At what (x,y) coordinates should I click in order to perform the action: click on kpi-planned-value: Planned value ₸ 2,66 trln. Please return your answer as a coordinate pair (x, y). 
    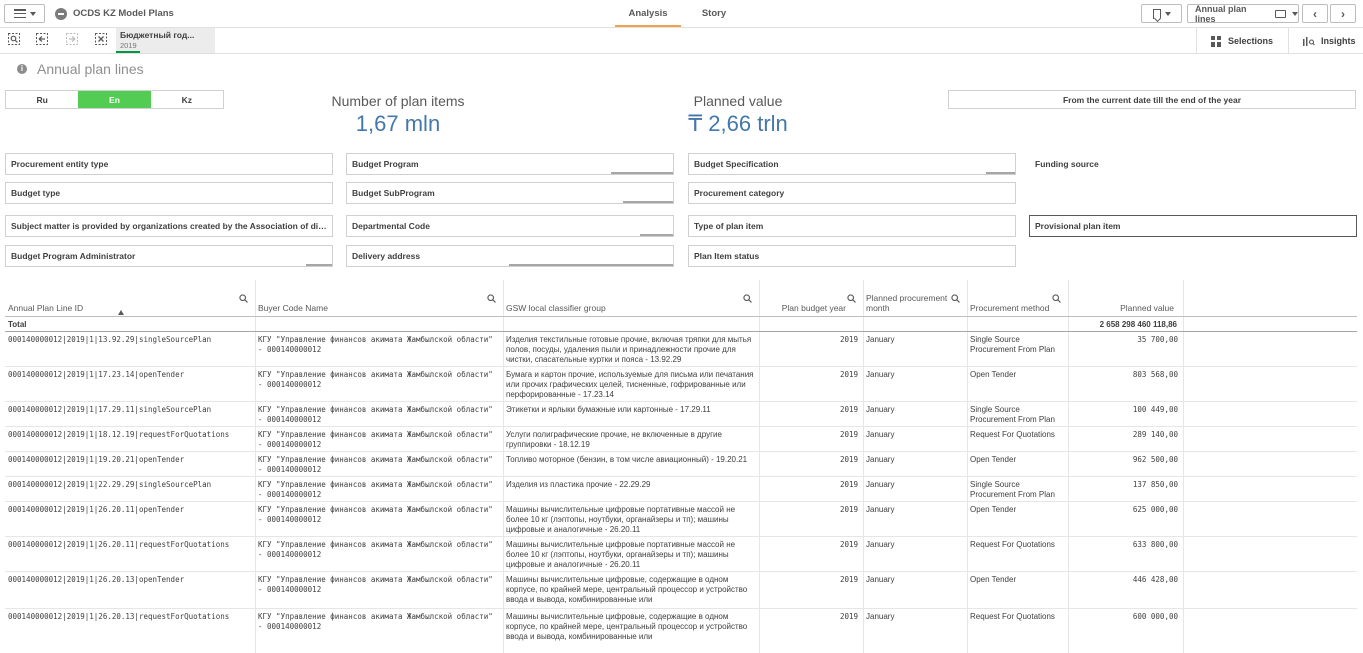
    Looking at the image, I should click on (738, 115).